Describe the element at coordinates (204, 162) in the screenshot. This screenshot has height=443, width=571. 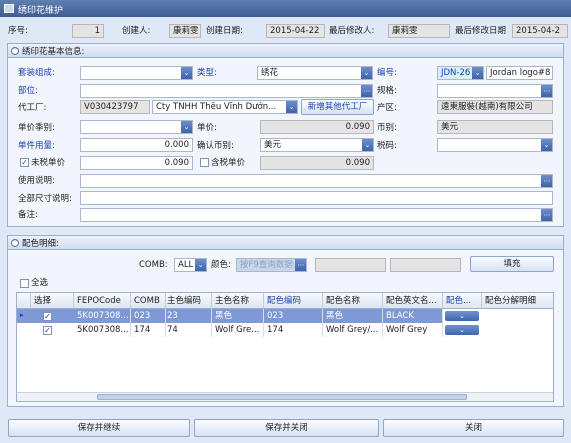
I see `taxed-checkbox` at that location.